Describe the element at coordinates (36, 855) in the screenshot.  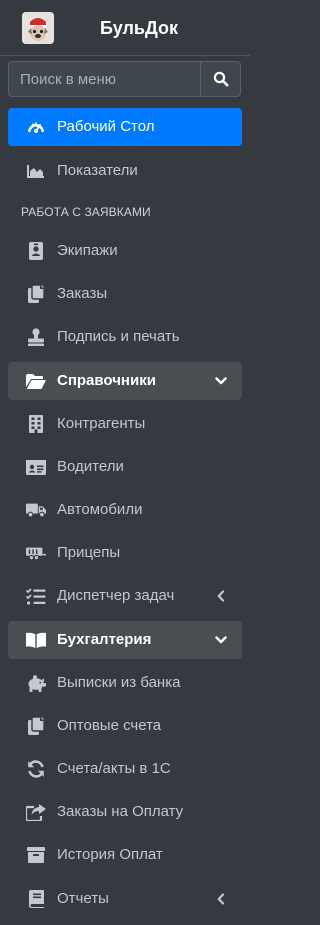
I see `archive-icon` at that location.